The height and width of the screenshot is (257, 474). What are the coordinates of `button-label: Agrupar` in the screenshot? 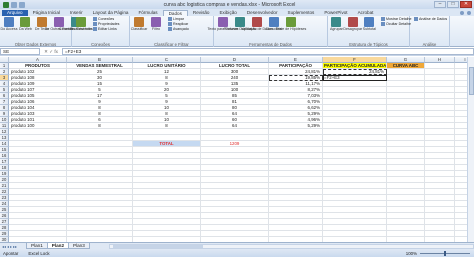 It's located at (336, 29).